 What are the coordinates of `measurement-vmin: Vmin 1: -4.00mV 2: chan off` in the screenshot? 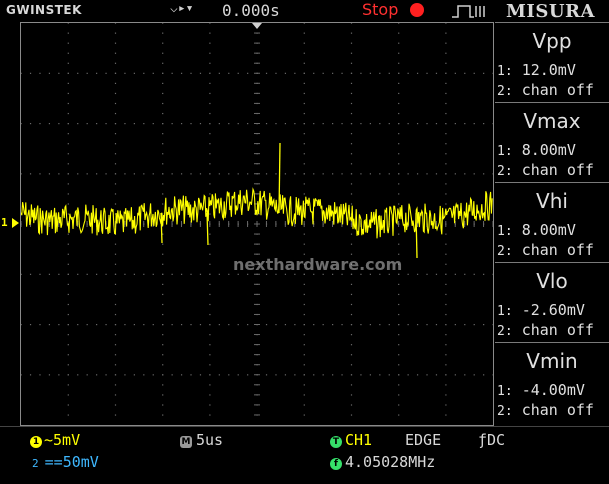 It's located at (552, 382).